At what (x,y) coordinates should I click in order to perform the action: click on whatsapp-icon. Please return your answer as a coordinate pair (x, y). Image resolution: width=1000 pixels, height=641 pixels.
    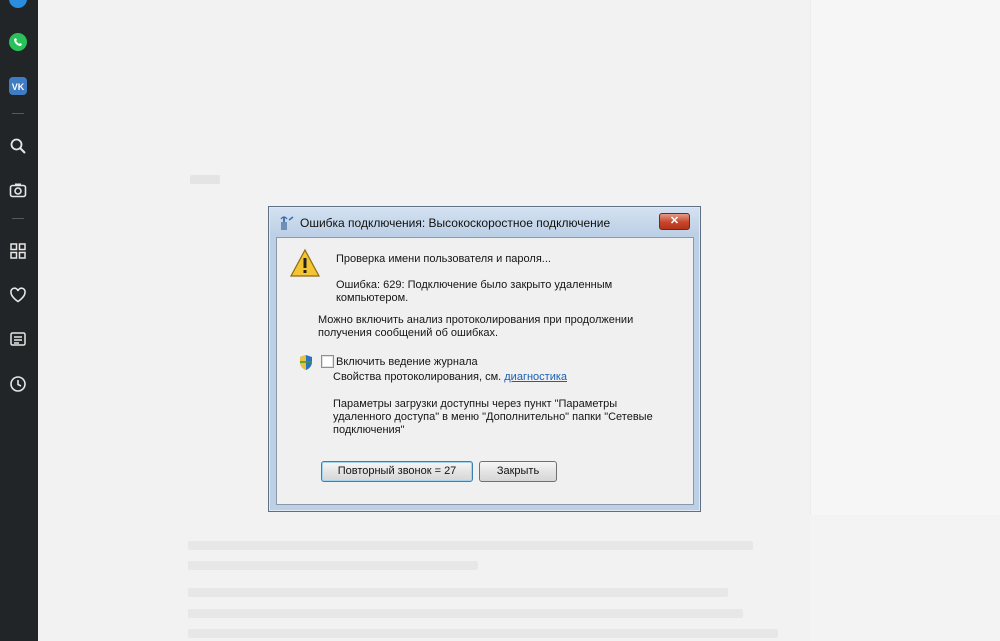
    Looking at the image, I should click on (18, 42).